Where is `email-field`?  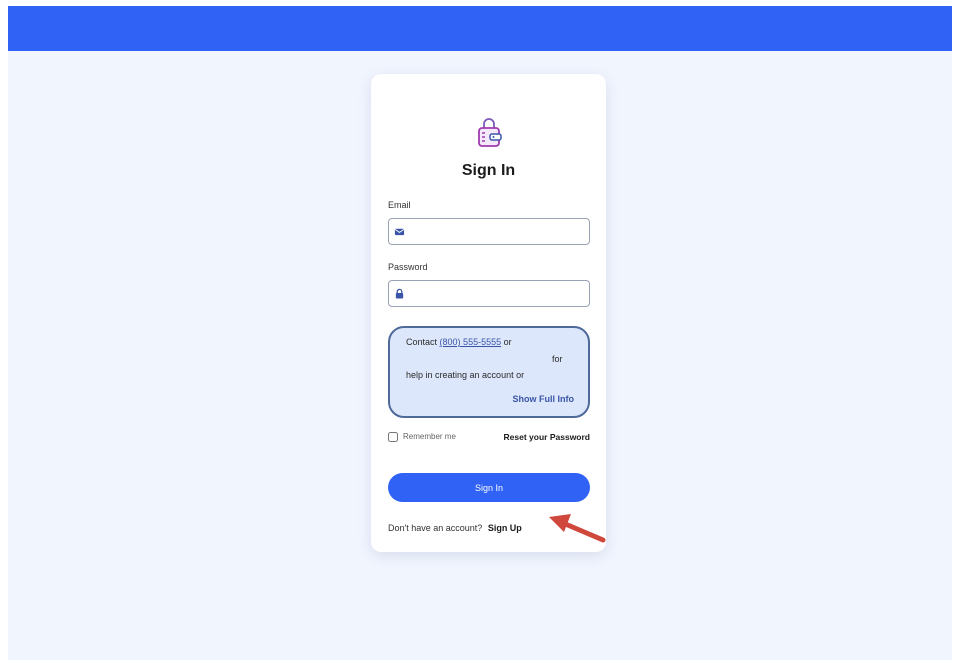 email-field is located at coordinates (489, 231).